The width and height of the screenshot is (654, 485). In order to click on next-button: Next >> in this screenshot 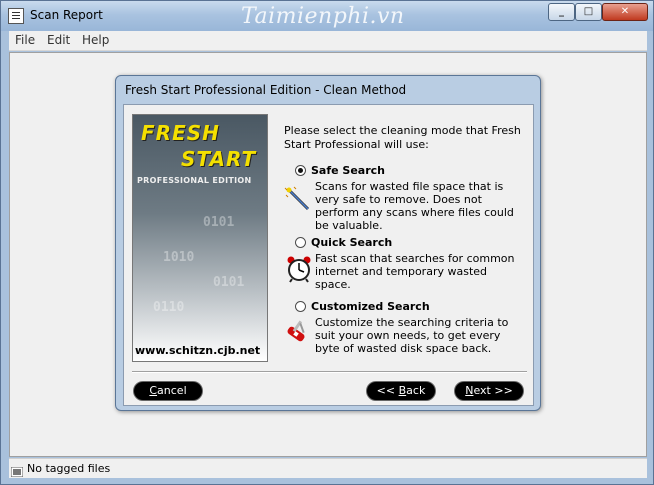, I will do `click(489, 391)`.